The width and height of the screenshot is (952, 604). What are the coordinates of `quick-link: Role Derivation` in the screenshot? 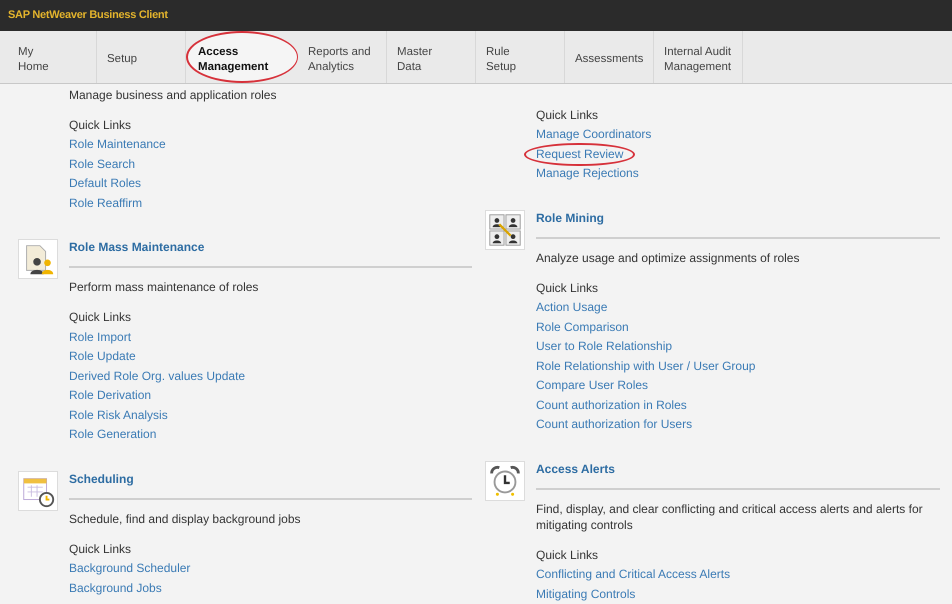 It's located at (110, 396).